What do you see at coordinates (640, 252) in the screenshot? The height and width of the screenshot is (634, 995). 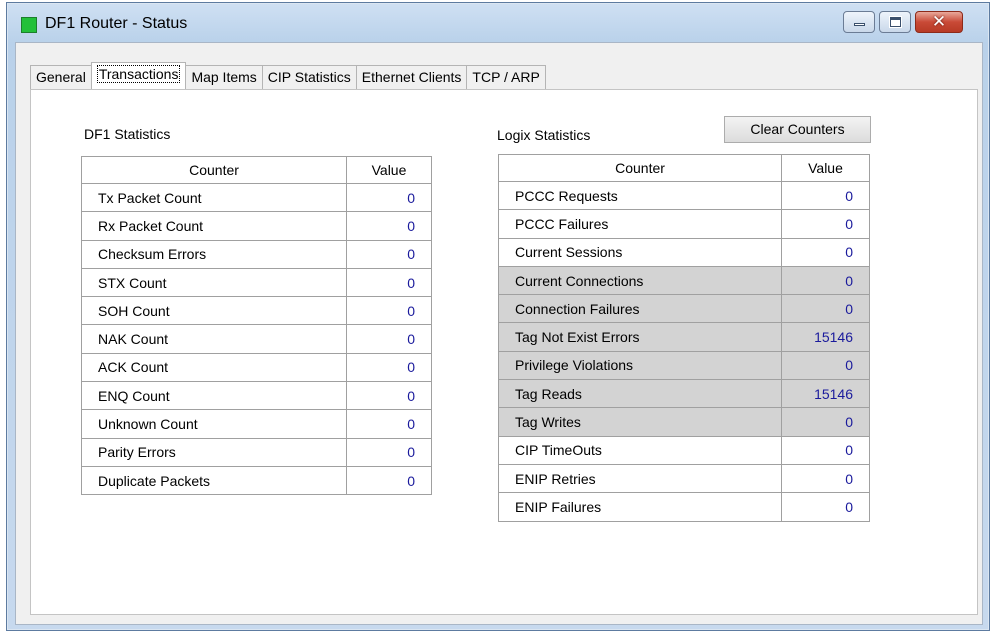 I see `counter-cell: Current Sessions` at bounding box center [640, 252].